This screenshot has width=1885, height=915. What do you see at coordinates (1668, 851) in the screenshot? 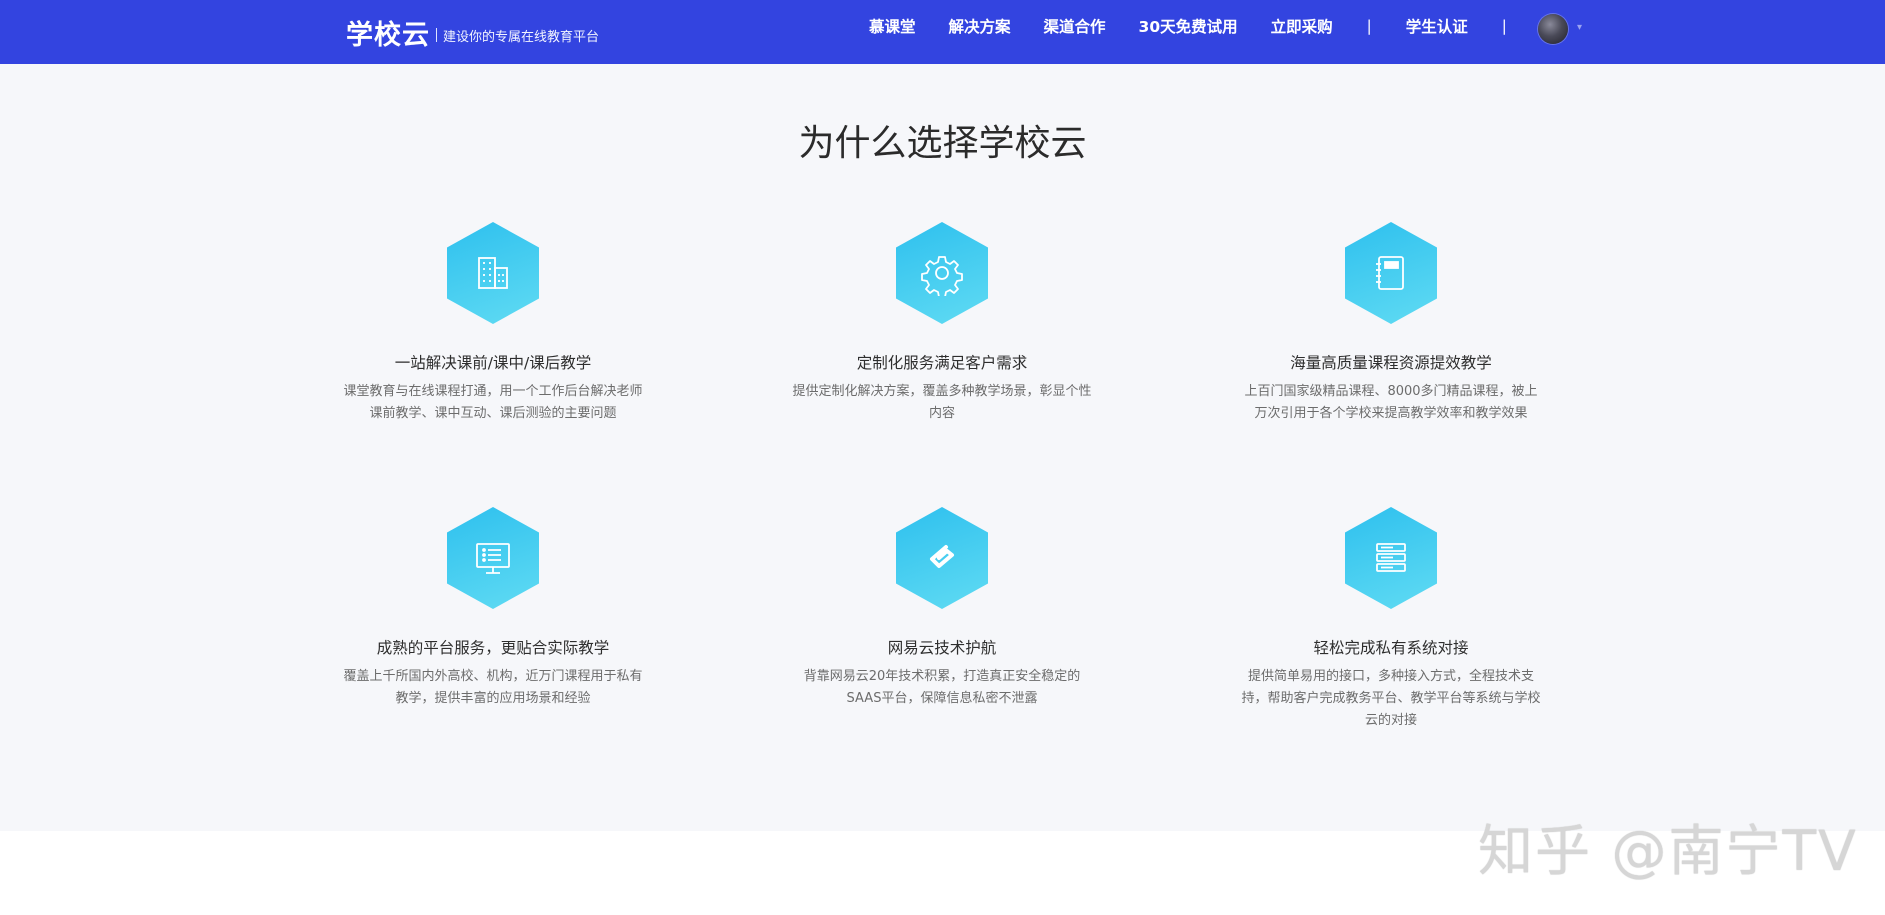
I see `watermark: 知乎 @南宁TV` at bounding box center [1668, 851].